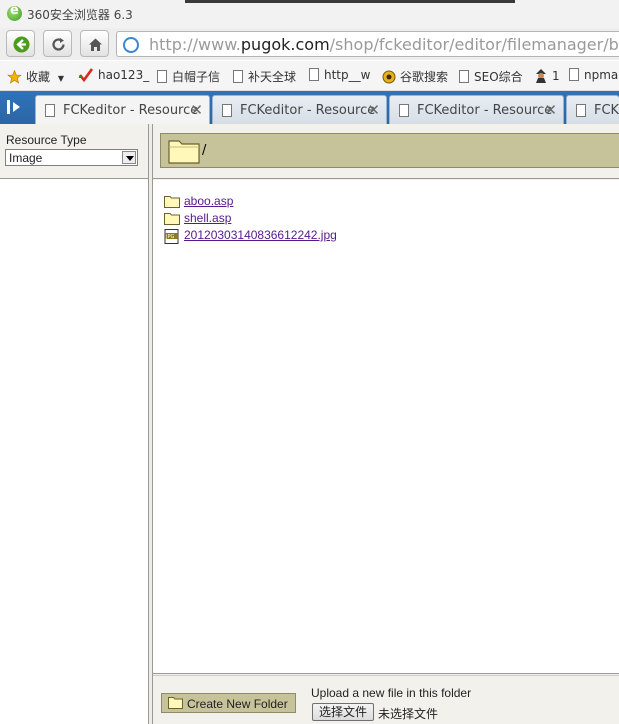 Image resolution: width=619 pixels, height=724 pixels. Describe the element at coordinates (14, 77) in the screenshot. I see `star-icon` at that location.